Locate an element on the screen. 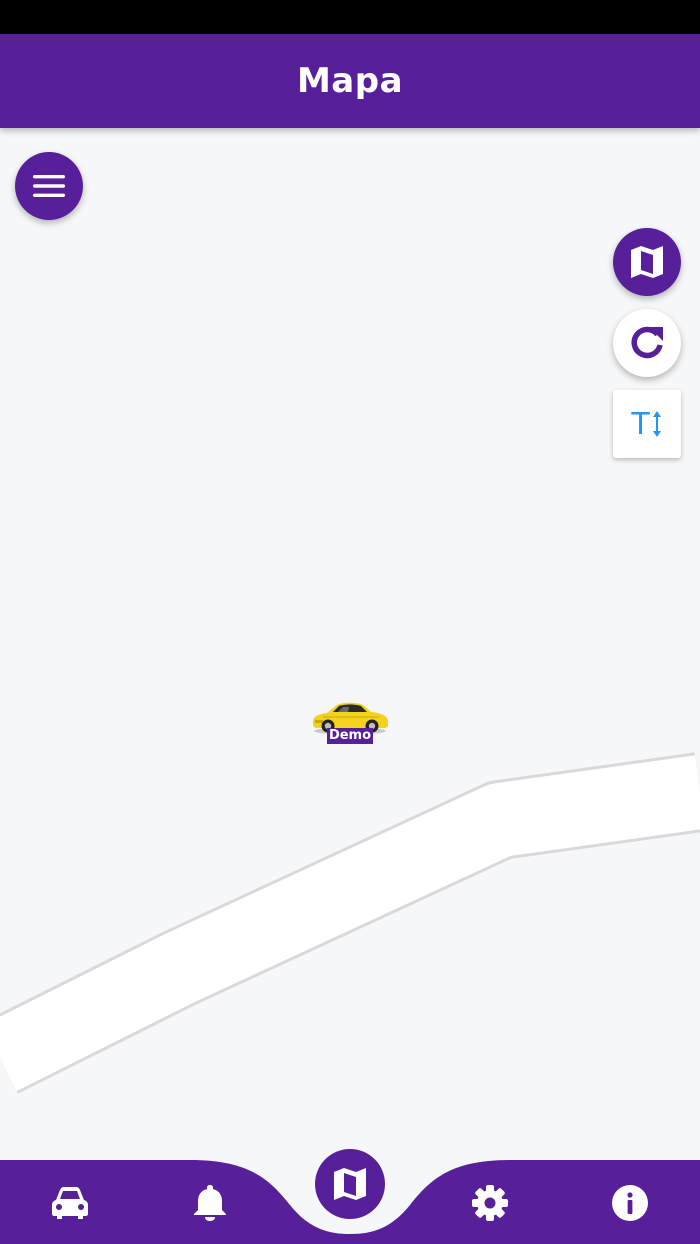 The image size is (700, 1244). text-size-button: T is located at coordinates (647, 424).